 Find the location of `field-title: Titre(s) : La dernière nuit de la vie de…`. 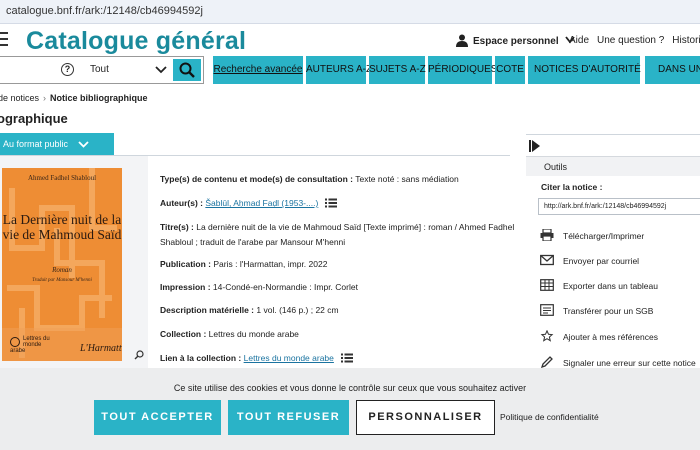

field-title: Titre(s) : La dernière nuit de la vie de… is located at coordinates (337, 227).